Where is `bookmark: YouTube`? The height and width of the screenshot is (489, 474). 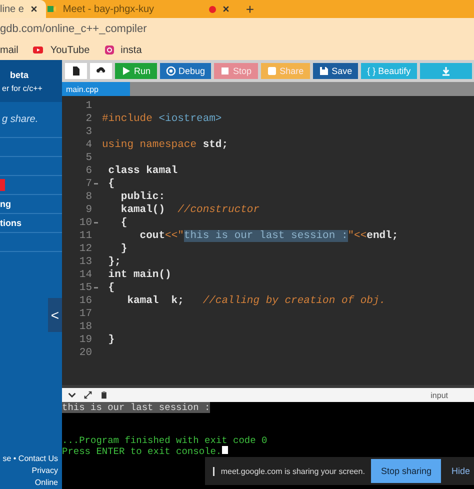 bookmark: YouTube is located at coordinates (61, 50).